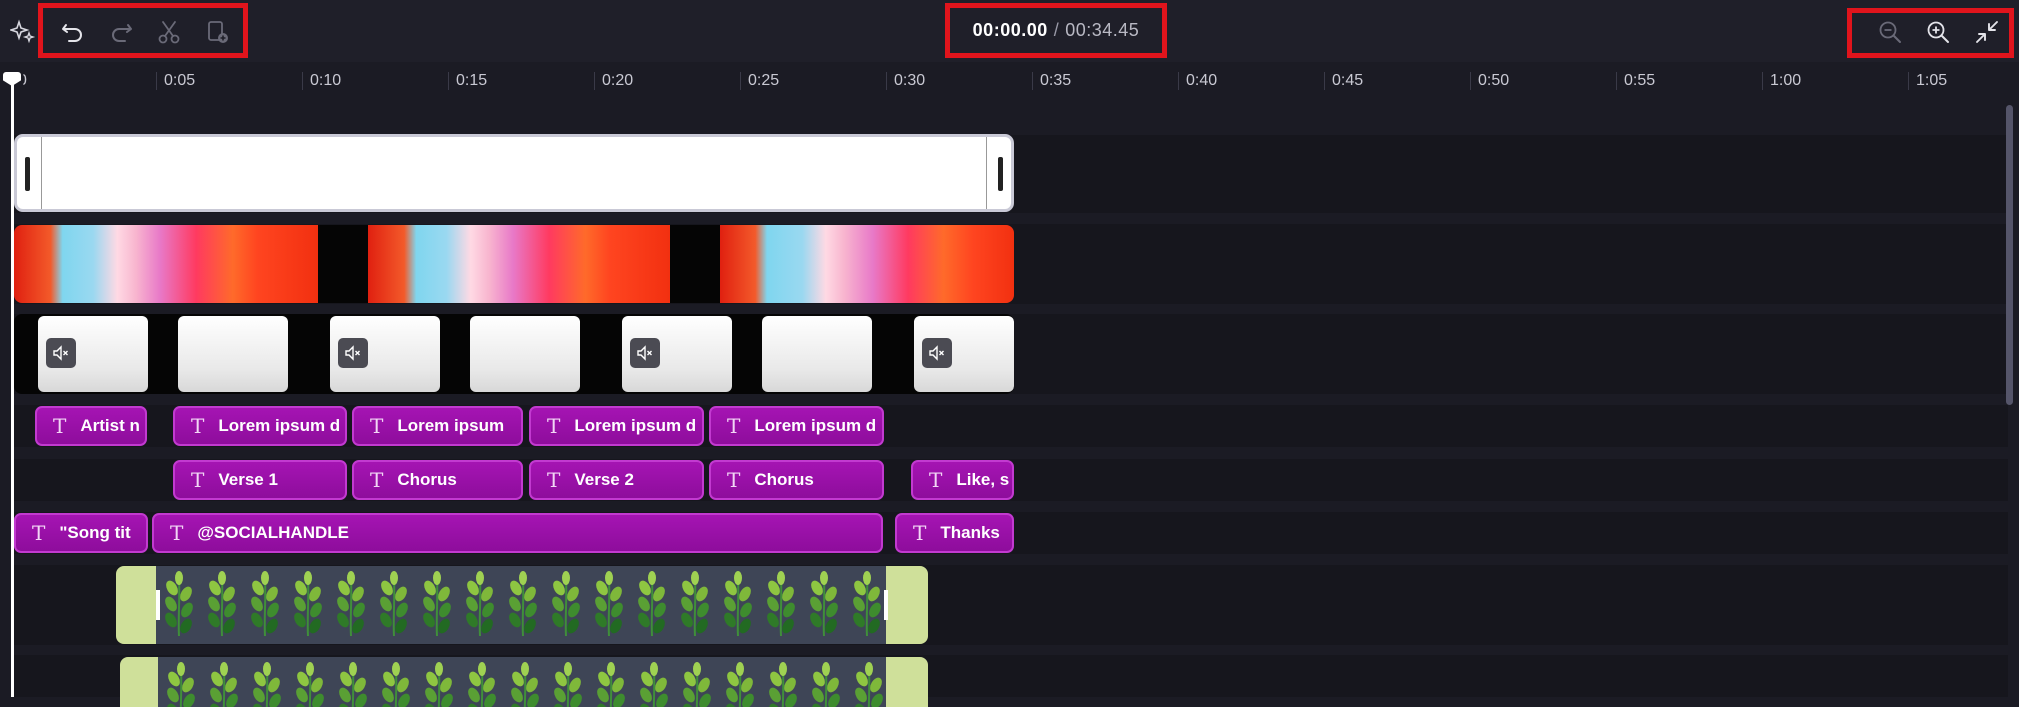 The image size is (2019, 707). What do you see at coordinates (273, 532) in the screenshot?
I see `text-clip-label: @SOCIALHANDLE` at bounding box center [273, 532].